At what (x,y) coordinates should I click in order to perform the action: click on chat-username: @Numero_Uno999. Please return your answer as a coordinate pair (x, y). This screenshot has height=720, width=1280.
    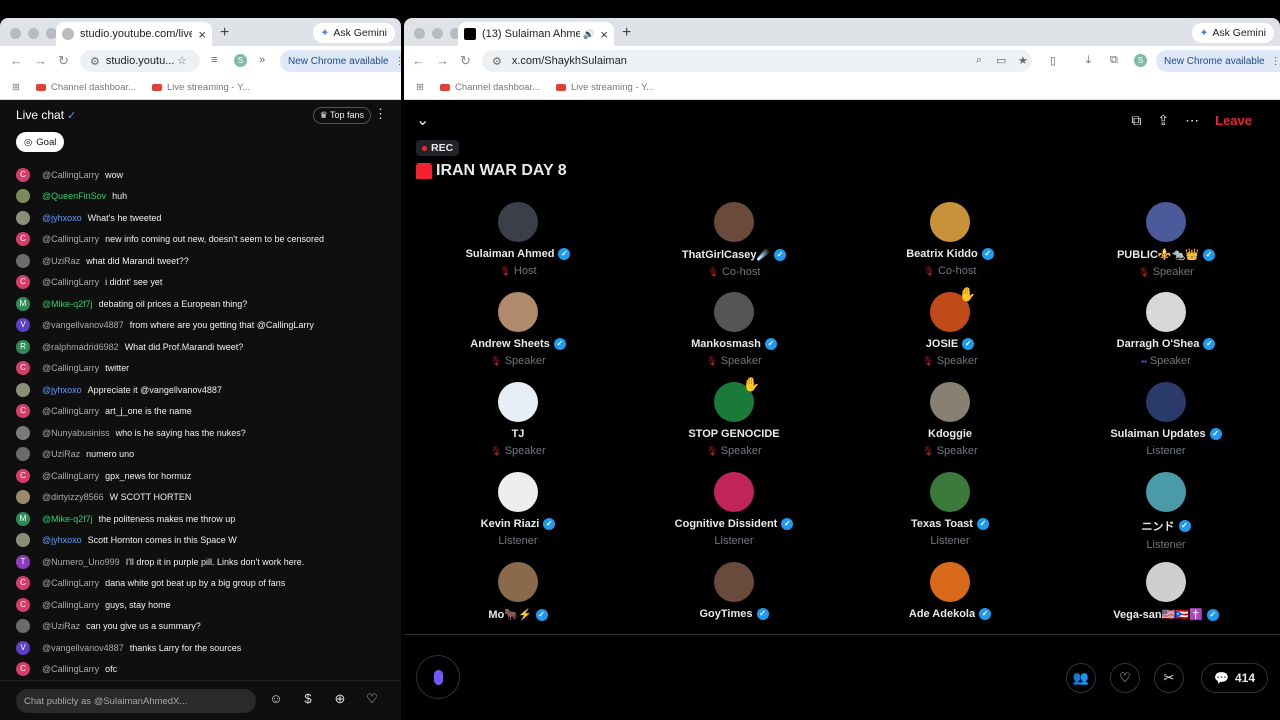
    Looking at the image, I should click on (81, 562).